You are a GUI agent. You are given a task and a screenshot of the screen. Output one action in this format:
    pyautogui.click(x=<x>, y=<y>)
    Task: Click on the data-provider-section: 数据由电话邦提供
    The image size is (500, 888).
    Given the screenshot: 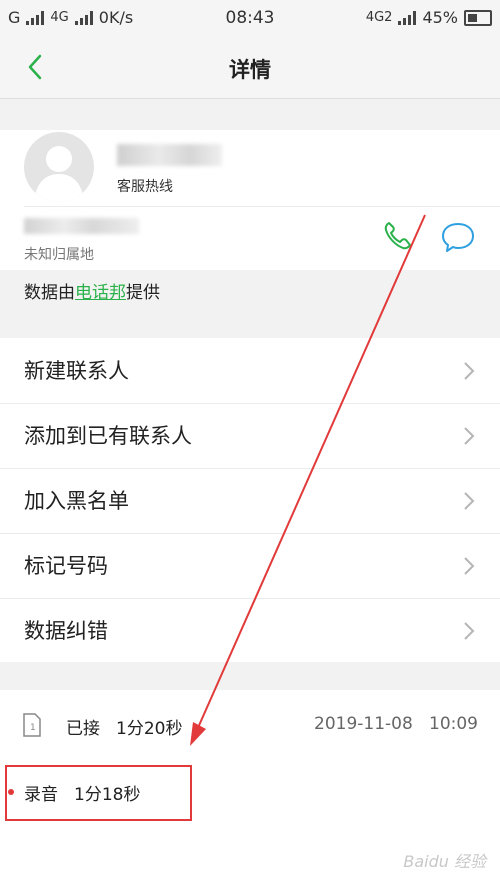 What is the action you would take?
    pyautogui.click(x=250, y=304)
    